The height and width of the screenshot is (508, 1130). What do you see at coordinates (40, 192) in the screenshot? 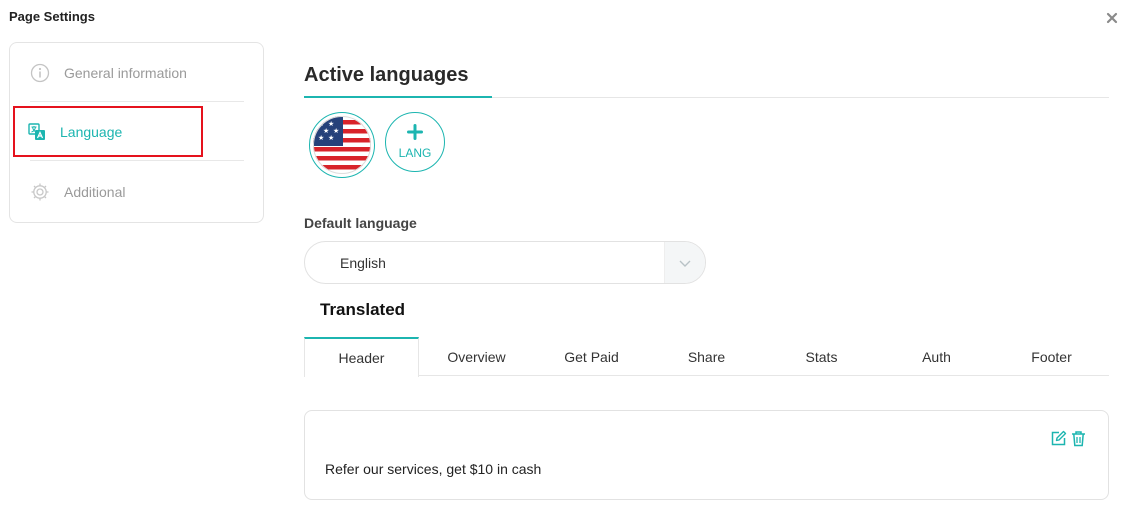
I see `gear-icon` at bounding box center [40, 192].